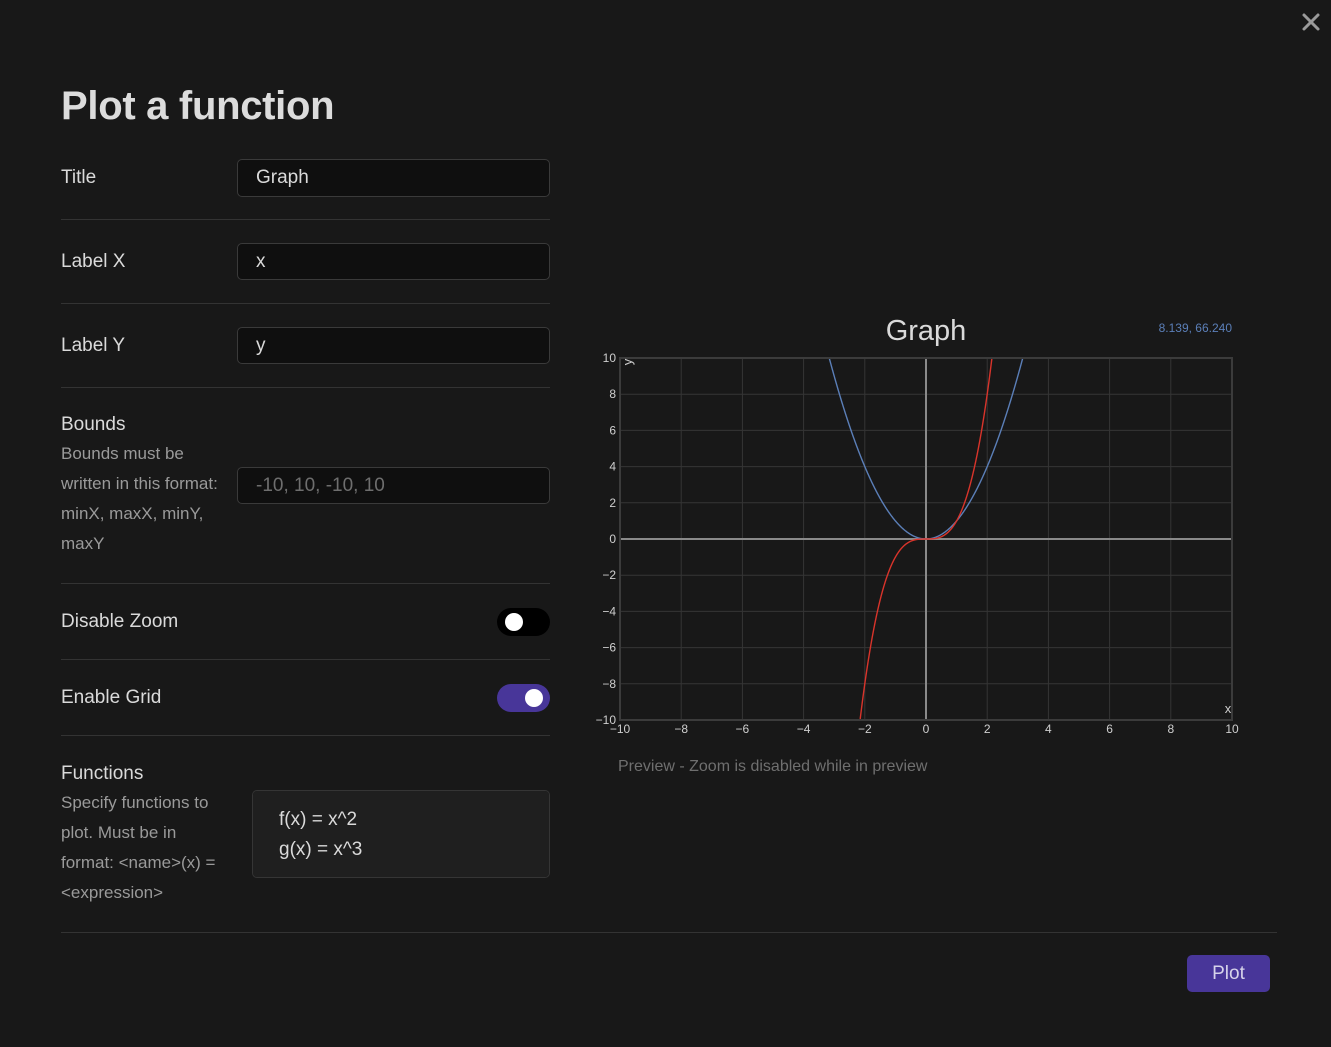 This screenshot has width=1331, height=1047. What do you see at coordinates (305, 633) in the screenshot?
I see `disable-zoom-row: Disable Zoom` at bounding box center [305, 633].